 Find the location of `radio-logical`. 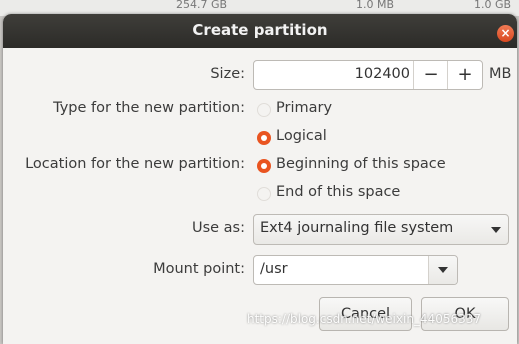

radio-logical is located at coordinates (264, 138).